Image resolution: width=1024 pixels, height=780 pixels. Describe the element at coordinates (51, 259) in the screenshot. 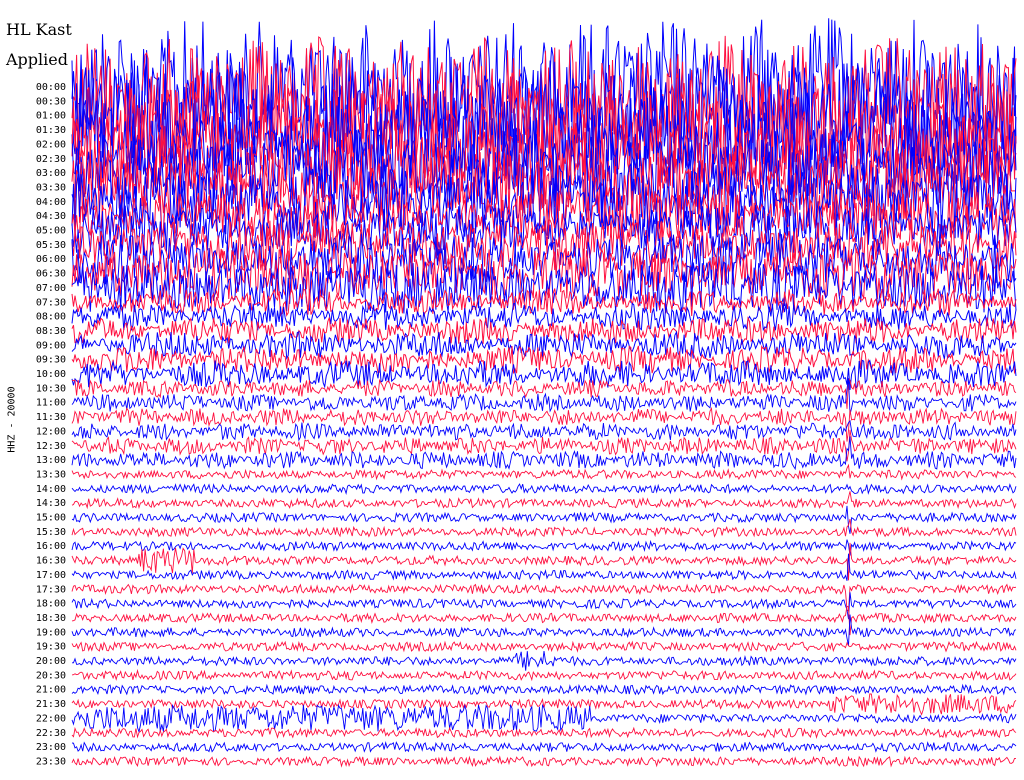

I see `time-tick-label: 06:00` at that location.